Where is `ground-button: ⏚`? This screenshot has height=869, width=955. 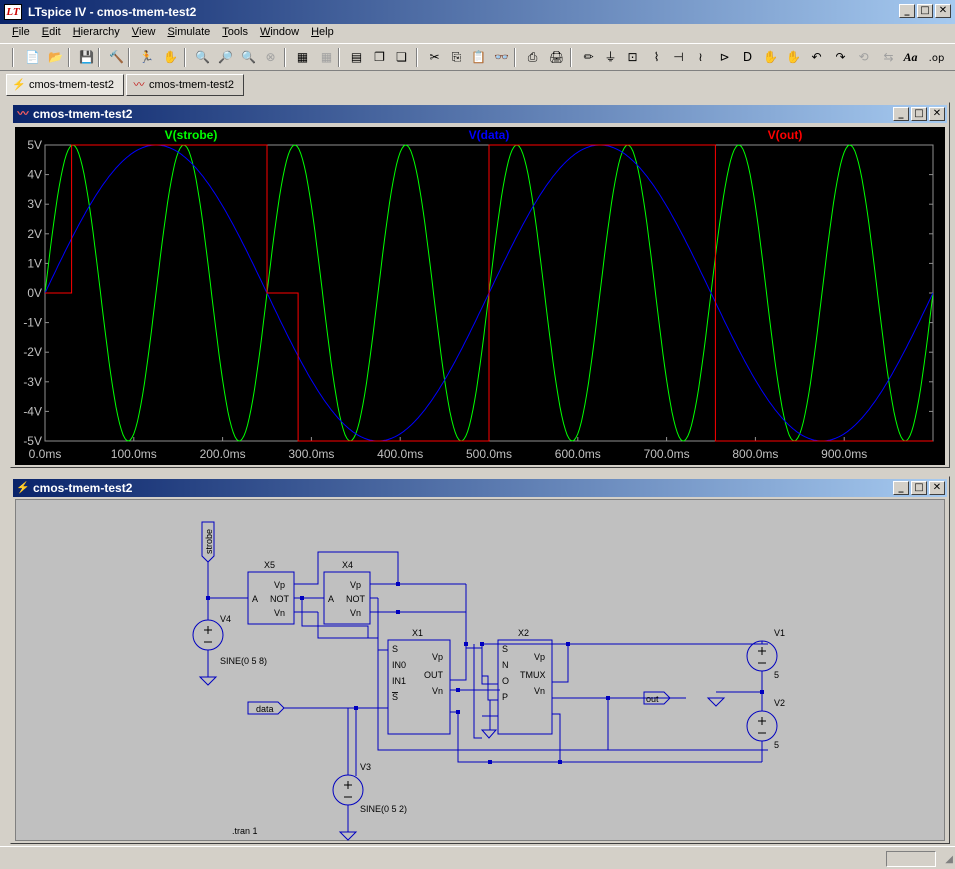 ground-button: ⏚ is located at coordinates (610, 57).